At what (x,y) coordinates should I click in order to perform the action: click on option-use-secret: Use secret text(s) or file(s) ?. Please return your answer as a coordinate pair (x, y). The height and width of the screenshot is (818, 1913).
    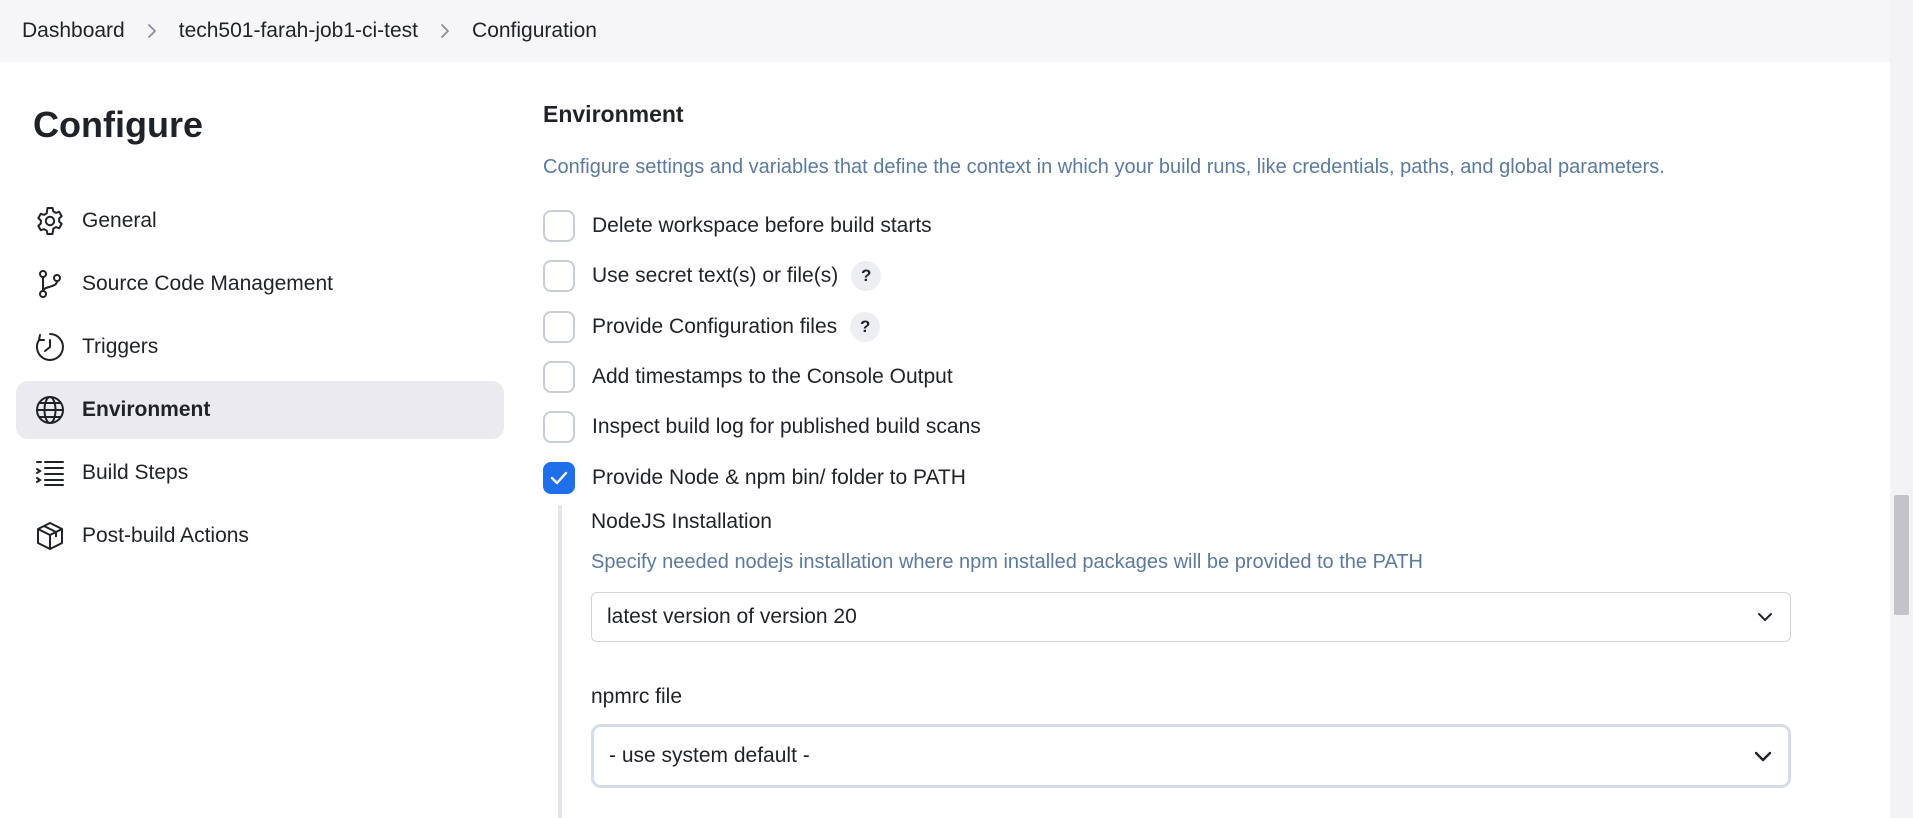
    Looking at the image, I should click on (712, 276).